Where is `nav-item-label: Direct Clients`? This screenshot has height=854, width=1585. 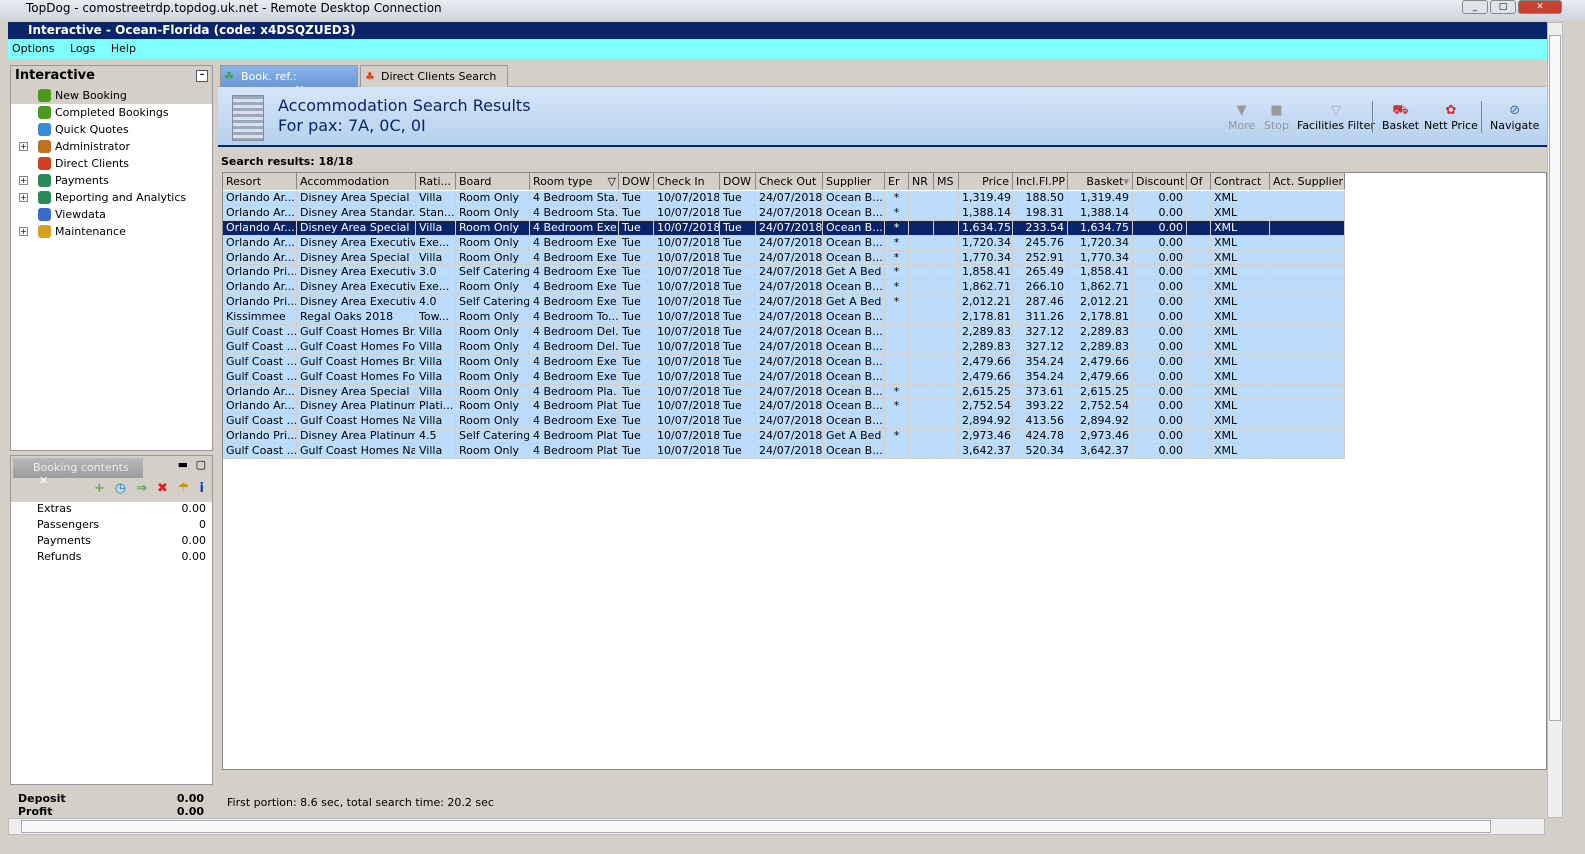
nav-item-label: Direct Clients is located at coordinates (92, 163).